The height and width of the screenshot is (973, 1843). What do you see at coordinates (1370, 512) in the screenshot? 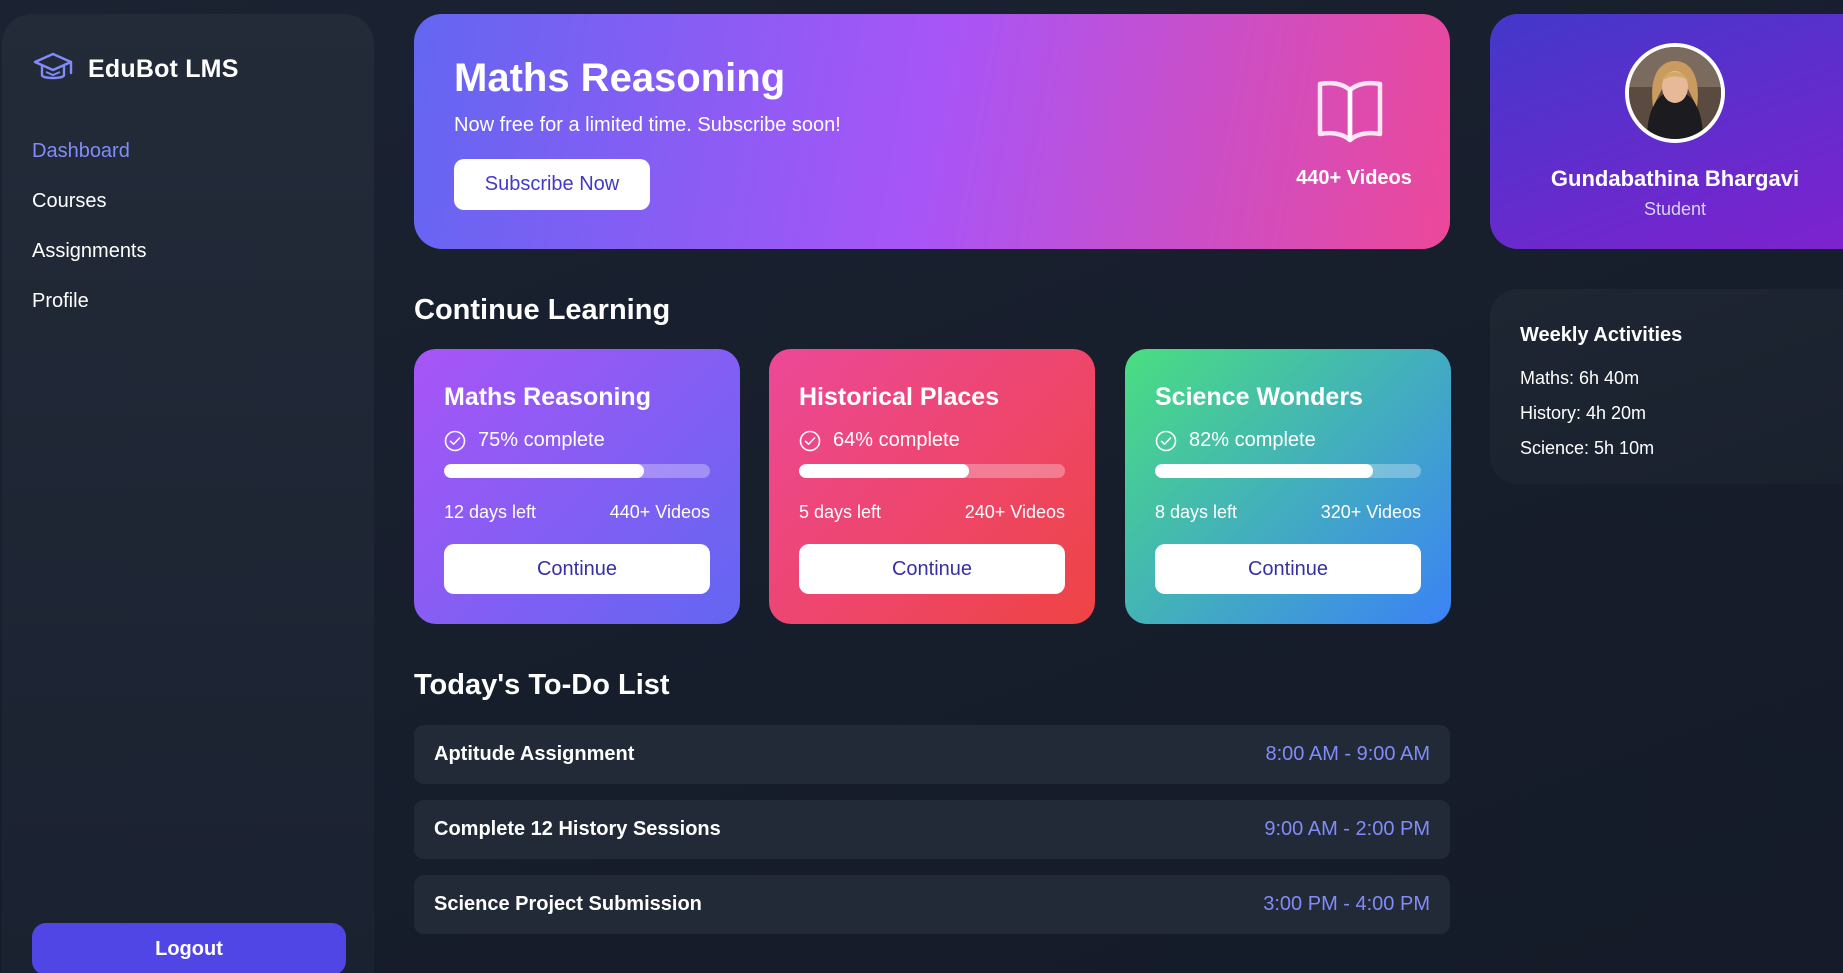
I see `course-video-count: 320+ Videos` at bounding box center [1370, 512].